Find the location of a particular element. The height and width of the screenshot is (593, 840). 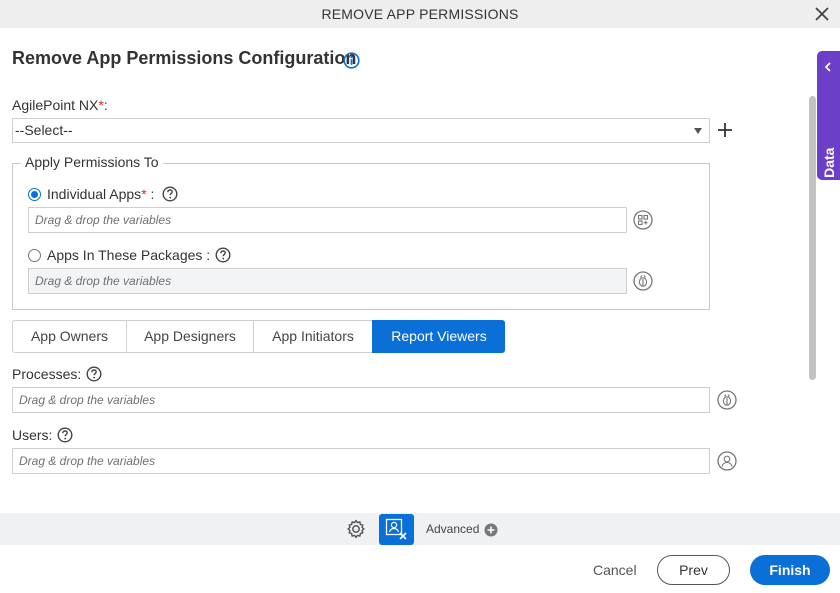

individual-apps-input: Drag & drop the variables is located at coordinates (327, 220).